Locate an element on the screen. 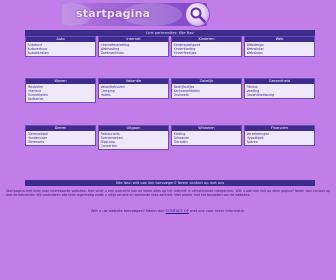  category-links: Restaurants Evenementen Bioscoop Concerten is located at coordinates (133, 140).